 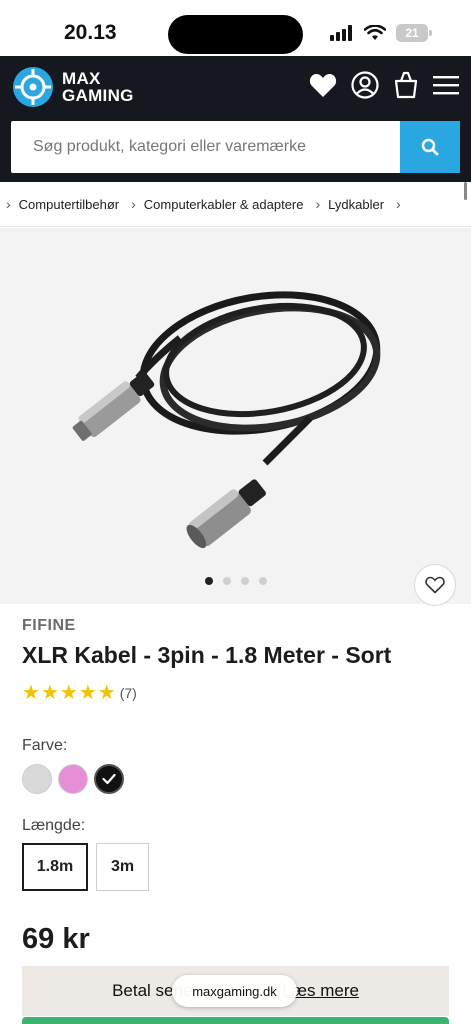 I want to click on gallery-pagination, so click(x=235, y=581).